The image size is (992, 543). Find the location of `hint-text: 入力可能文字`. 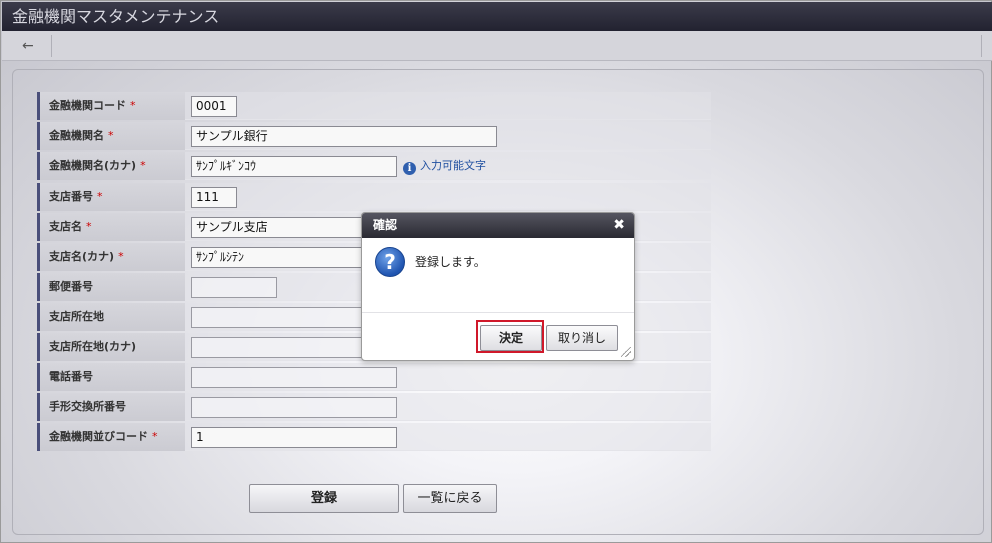

hint-text: 入力可能文字 is located at coordinates (453, 165).